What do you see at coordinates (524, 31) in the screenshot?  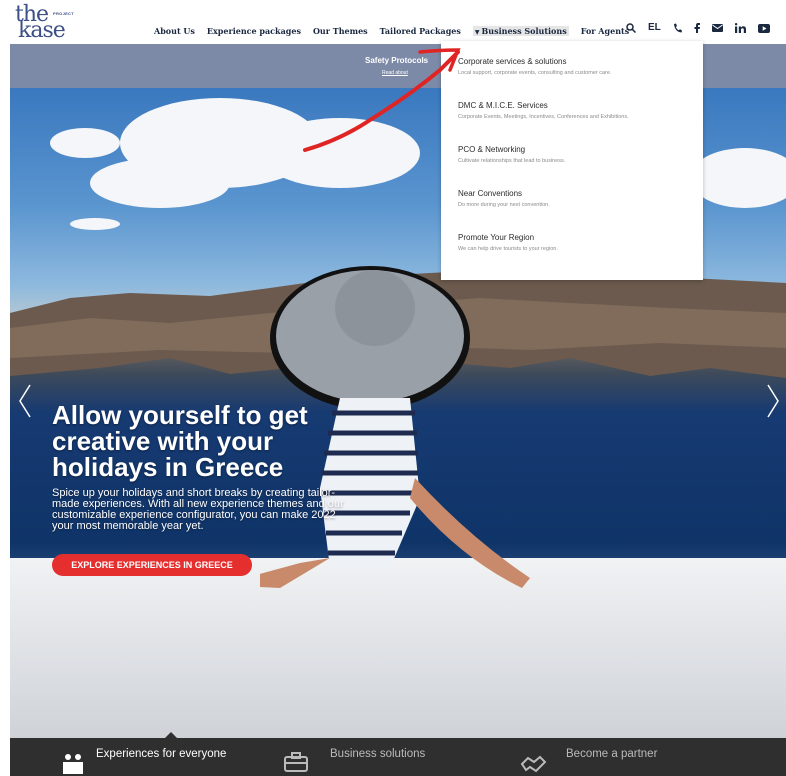 I see `nav-business-solutions-label: Business Solutions` at bounding box center [524, 31].